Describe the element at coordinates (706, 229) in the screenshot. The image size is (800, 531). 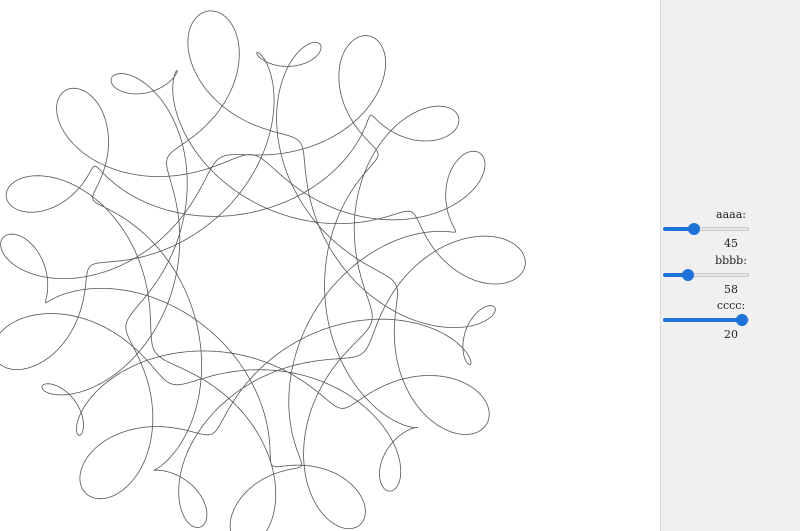
I see `aaaa-slider` at that location.